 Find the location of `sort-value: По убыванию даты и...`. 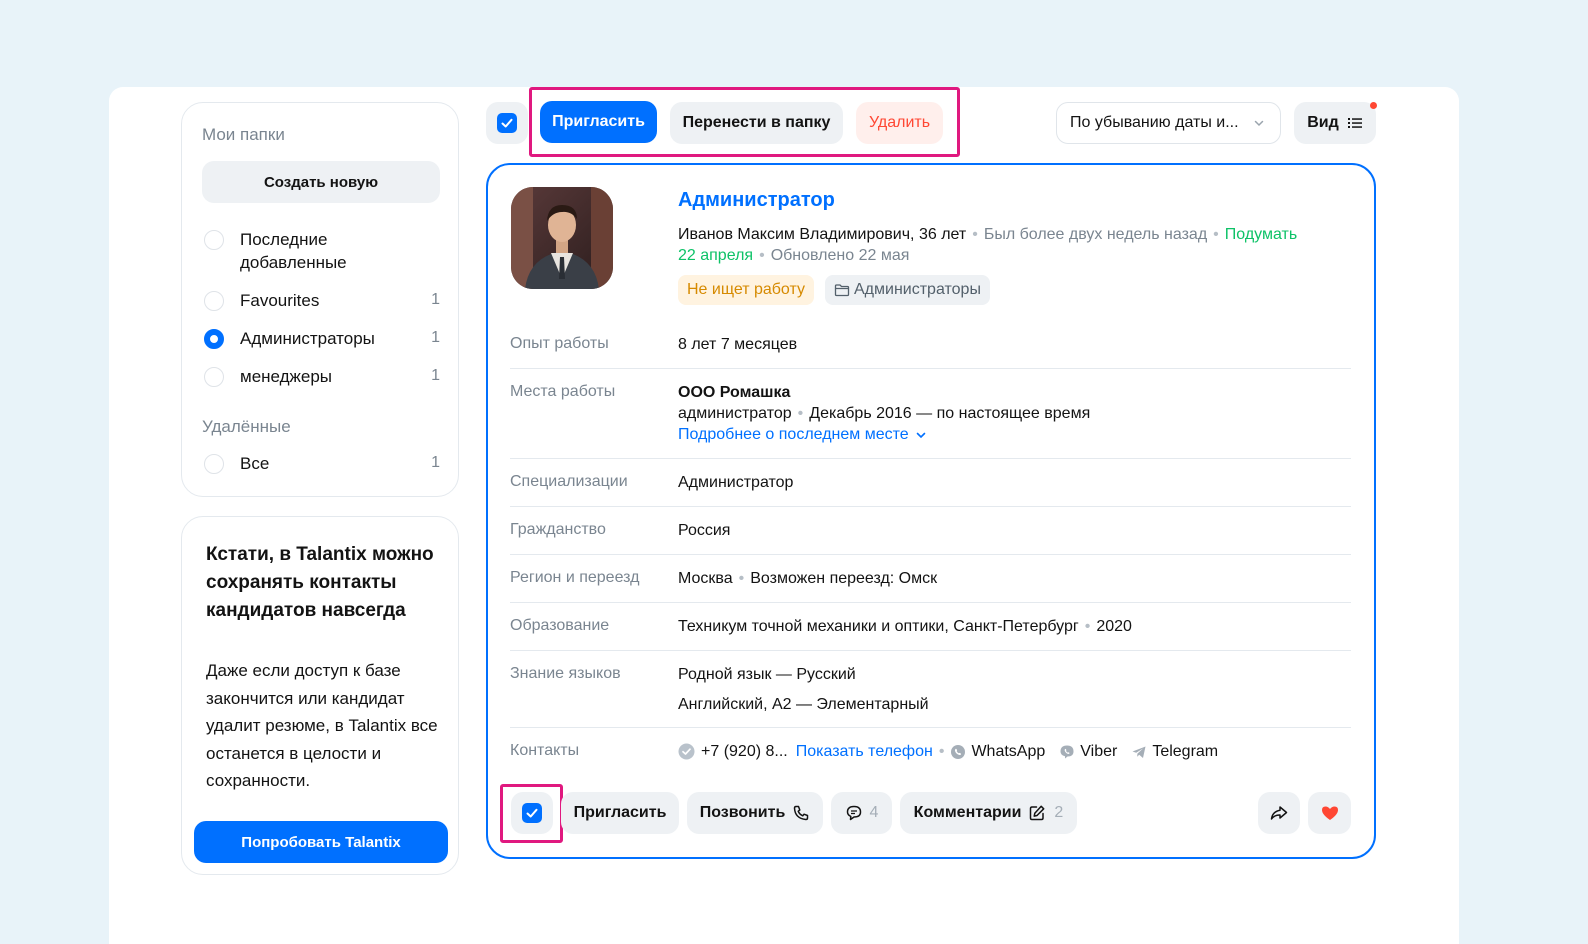

sort-value: По убыванию даты и... is located at coordinates (1154, 122).